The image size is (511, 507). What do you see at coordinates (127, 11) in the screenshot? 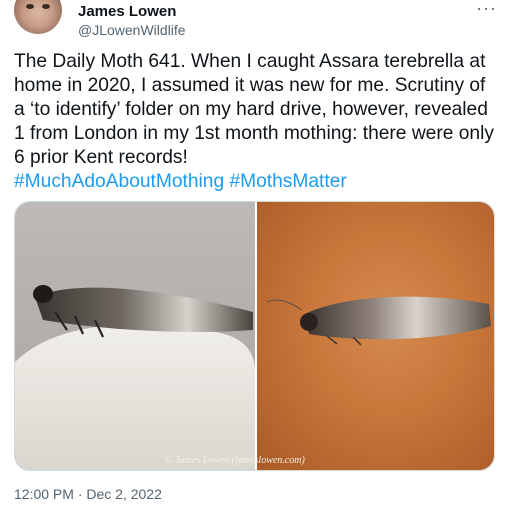
I see `author-name: James Lowen` at bounding box center [127, 11].